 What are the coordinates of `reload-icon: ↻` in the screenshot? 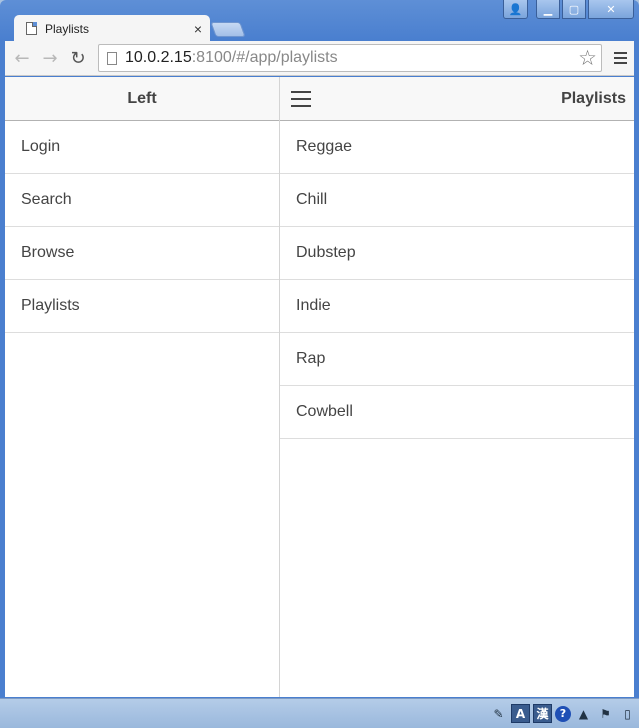 It's located at (78, 58).